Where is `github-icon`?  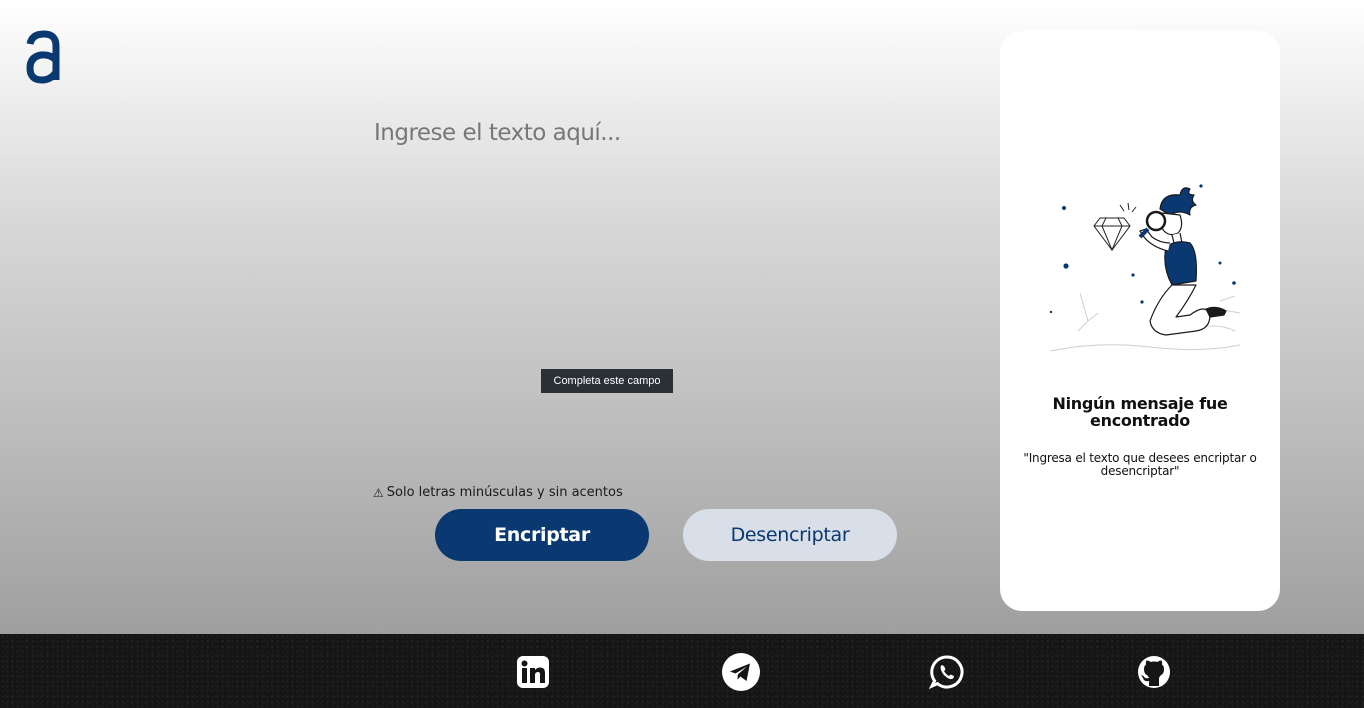 github-icon is located at coordinates (1154, 672).